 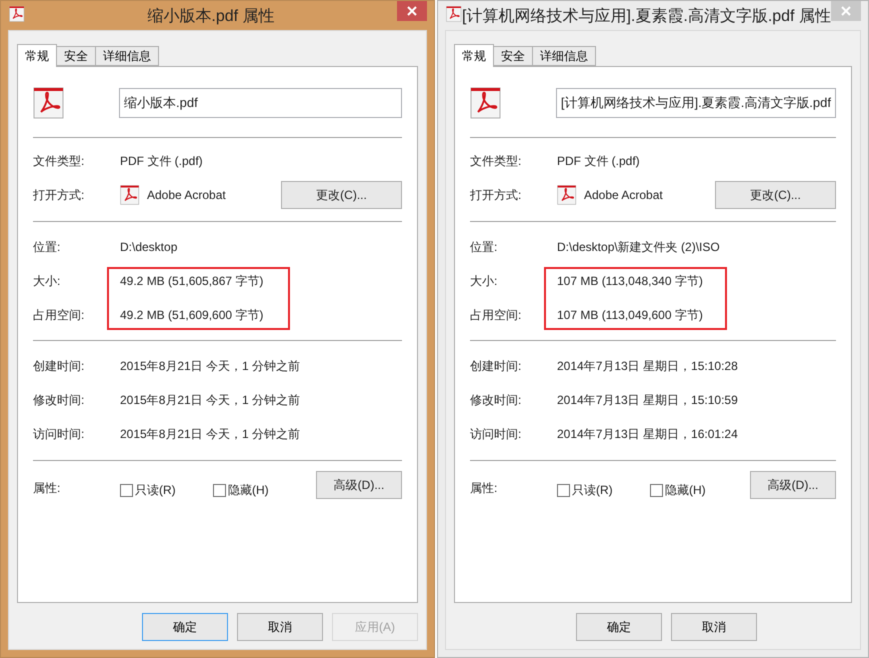 What do you see at coordinates (647, 400) in the screenshot?
I see `field-value: 2014年7月13日 星期日，15:10:59` at bounding box center [647, 400].